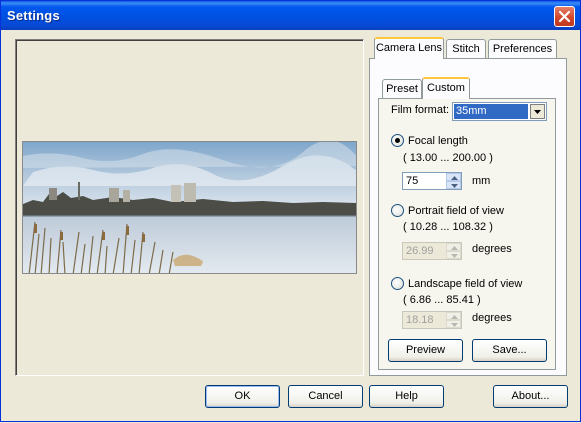 This screenshot has height=423, width=581. What do you see at coordinates (491, 111) in the screenshot?
I see `film-format-value: 35mm` at bounding box center [491, 111].